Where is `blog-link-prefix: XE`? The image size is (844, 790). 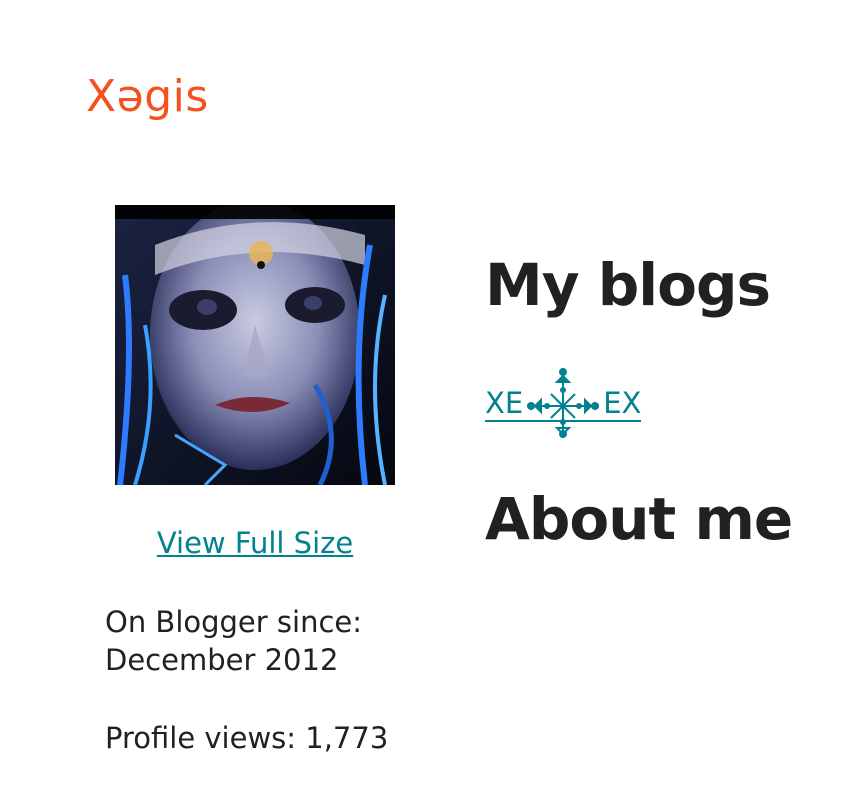
blog-link-prefix: XE is located at coordinates (504, 403).